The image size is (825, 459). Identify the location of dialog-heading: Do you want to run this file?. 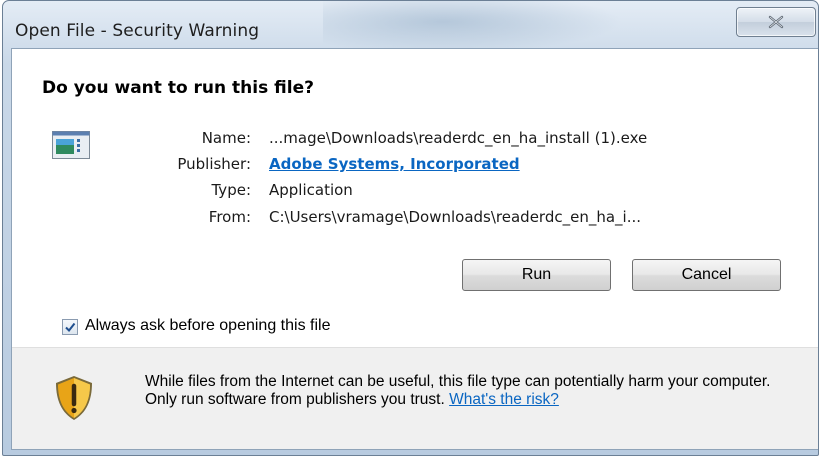
(178, 88).